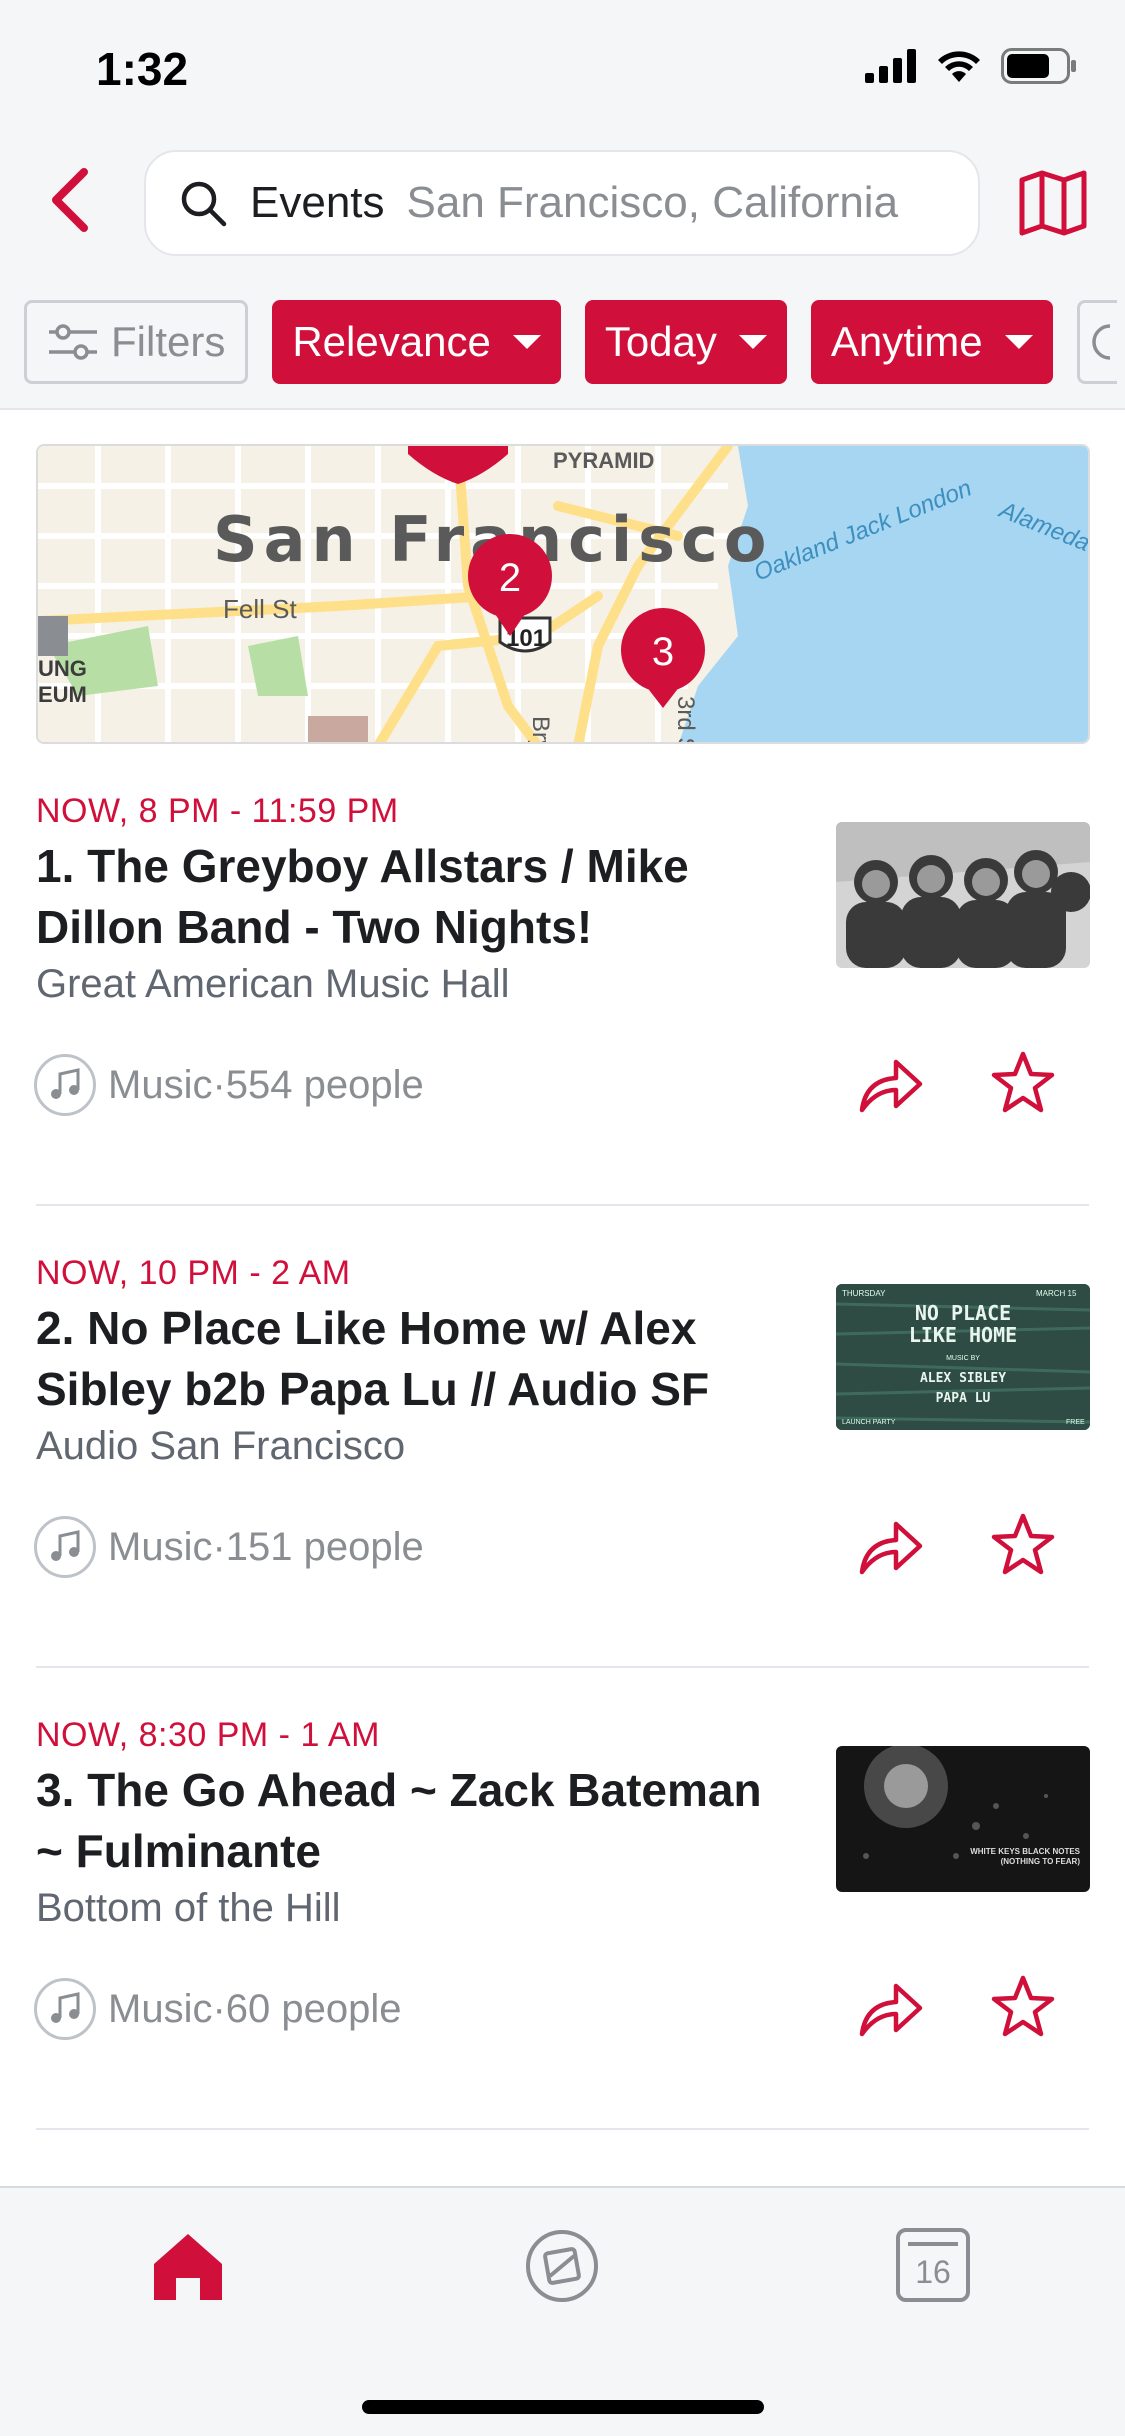 The image size is (1125, 2436). Describe the element at coordinates (963, 1378) in the screenshot. I see `svg-text: ALEX SIBLEY` at that location.